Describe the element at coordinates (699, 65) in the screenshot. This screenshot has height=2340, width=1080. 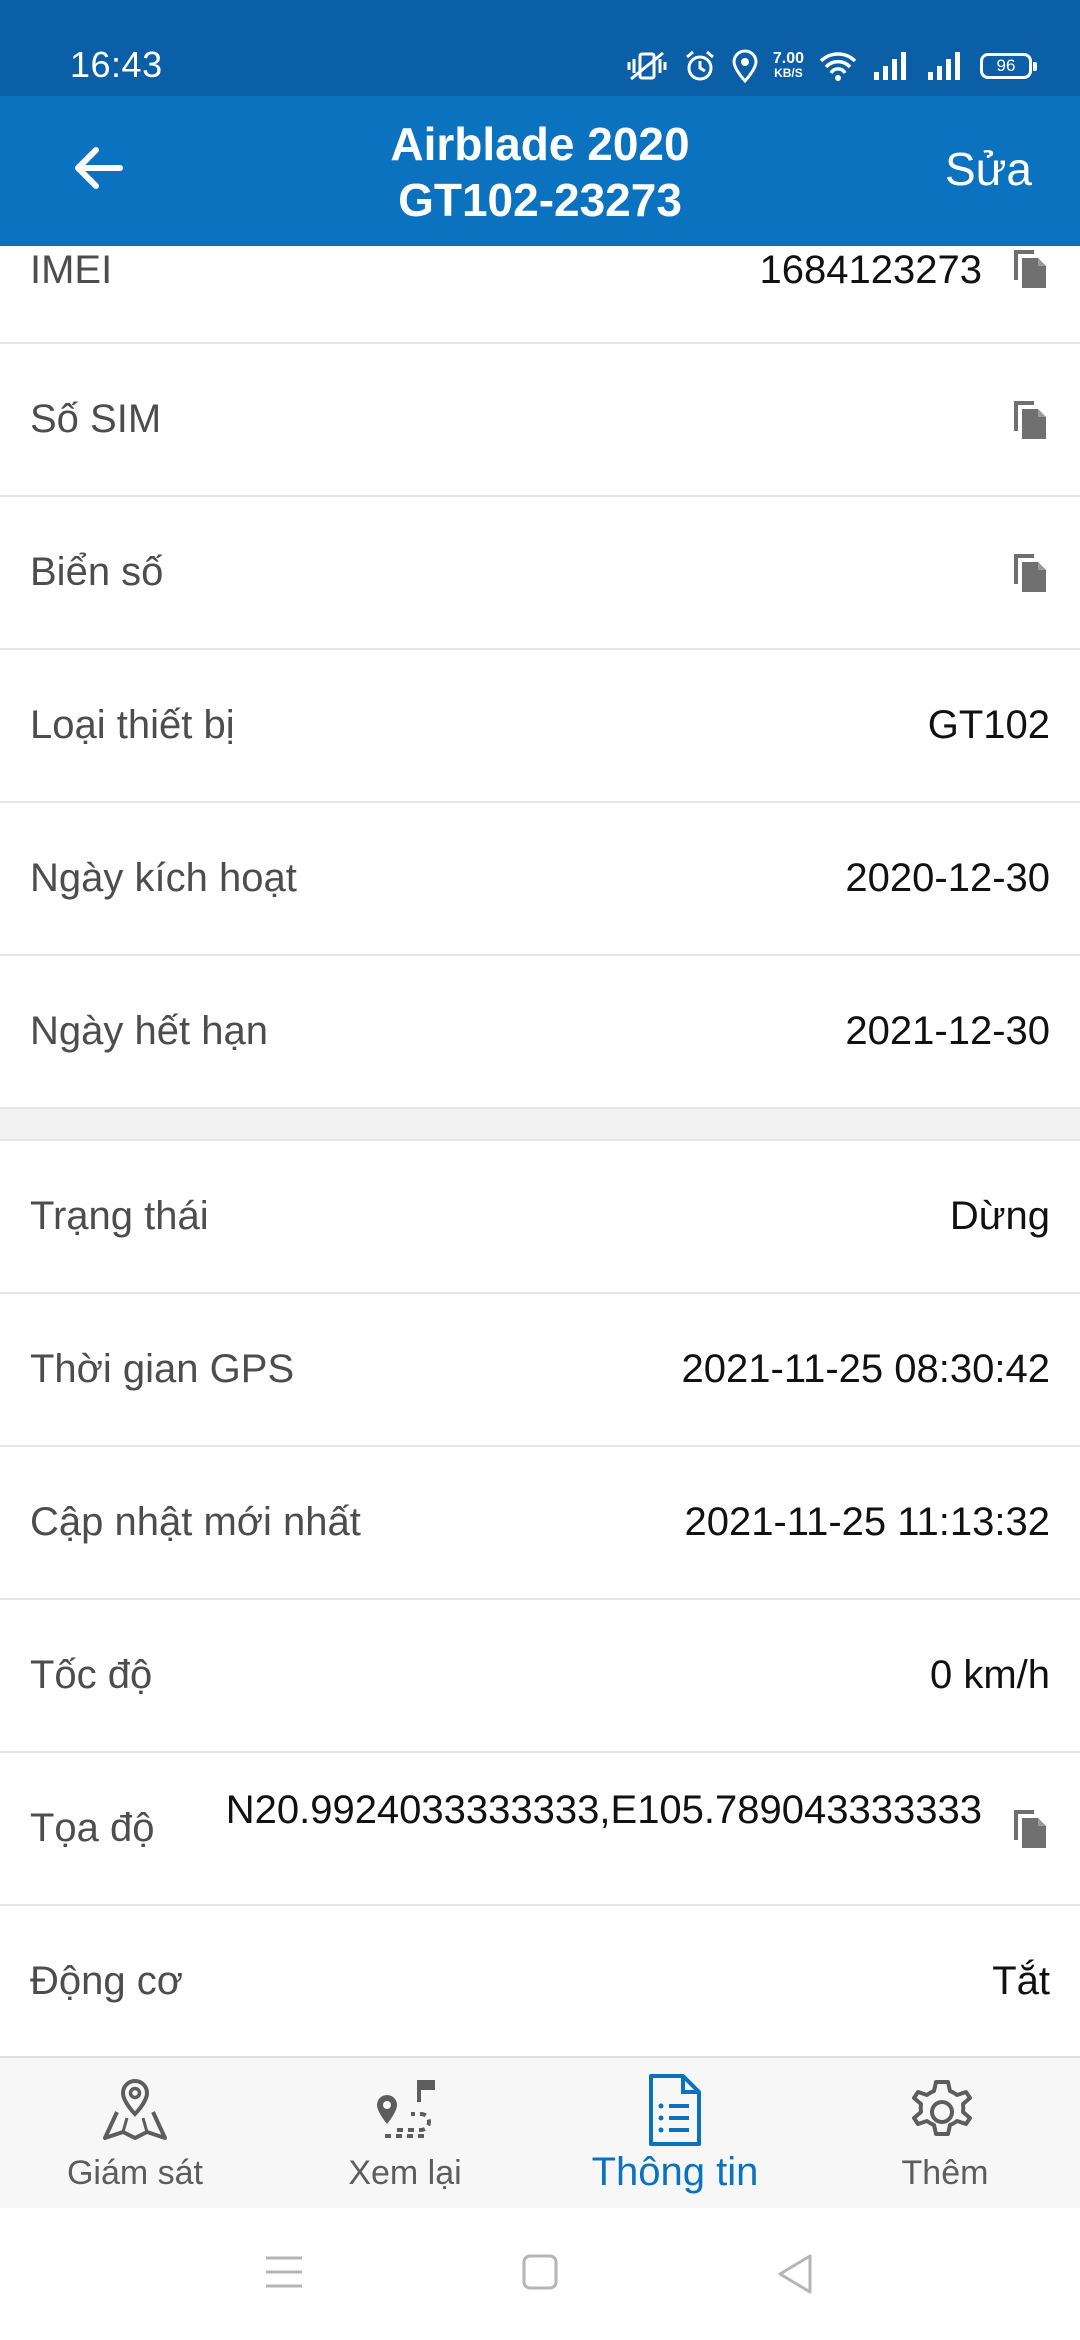
I see `alarm-icon` at that location.